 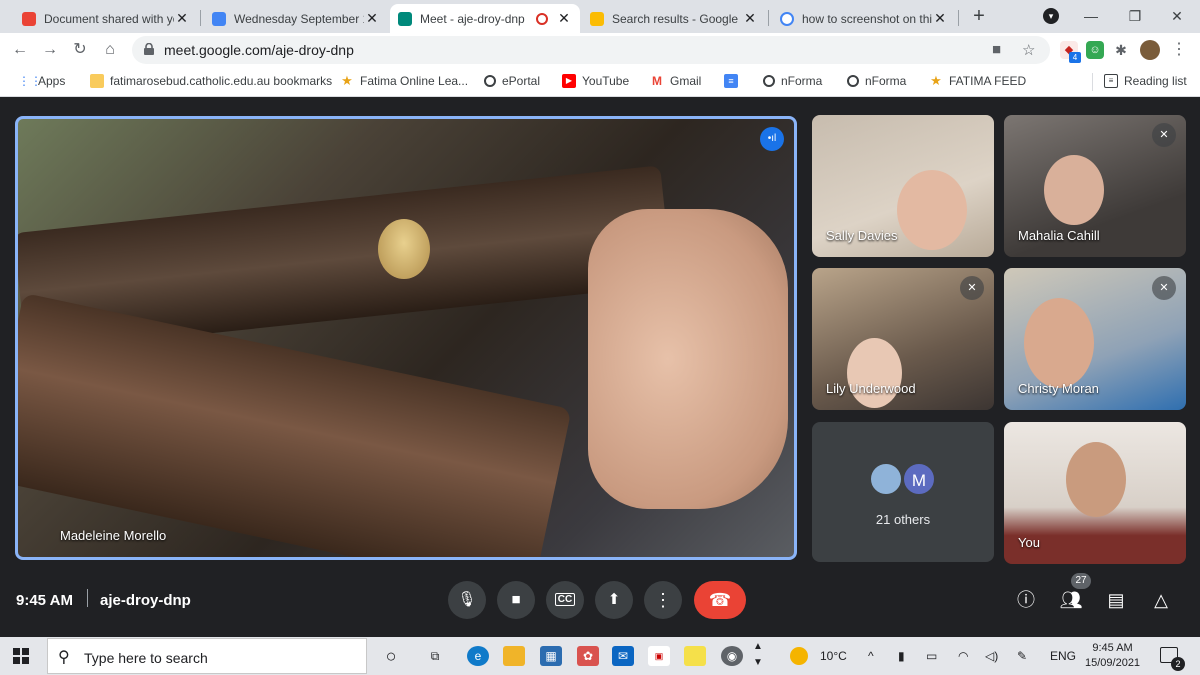 What do you see at coordinates (1028, 50) in the screenshot?
I see `bookmark-star-icon: ☆` at bounding box center [1028, 50].